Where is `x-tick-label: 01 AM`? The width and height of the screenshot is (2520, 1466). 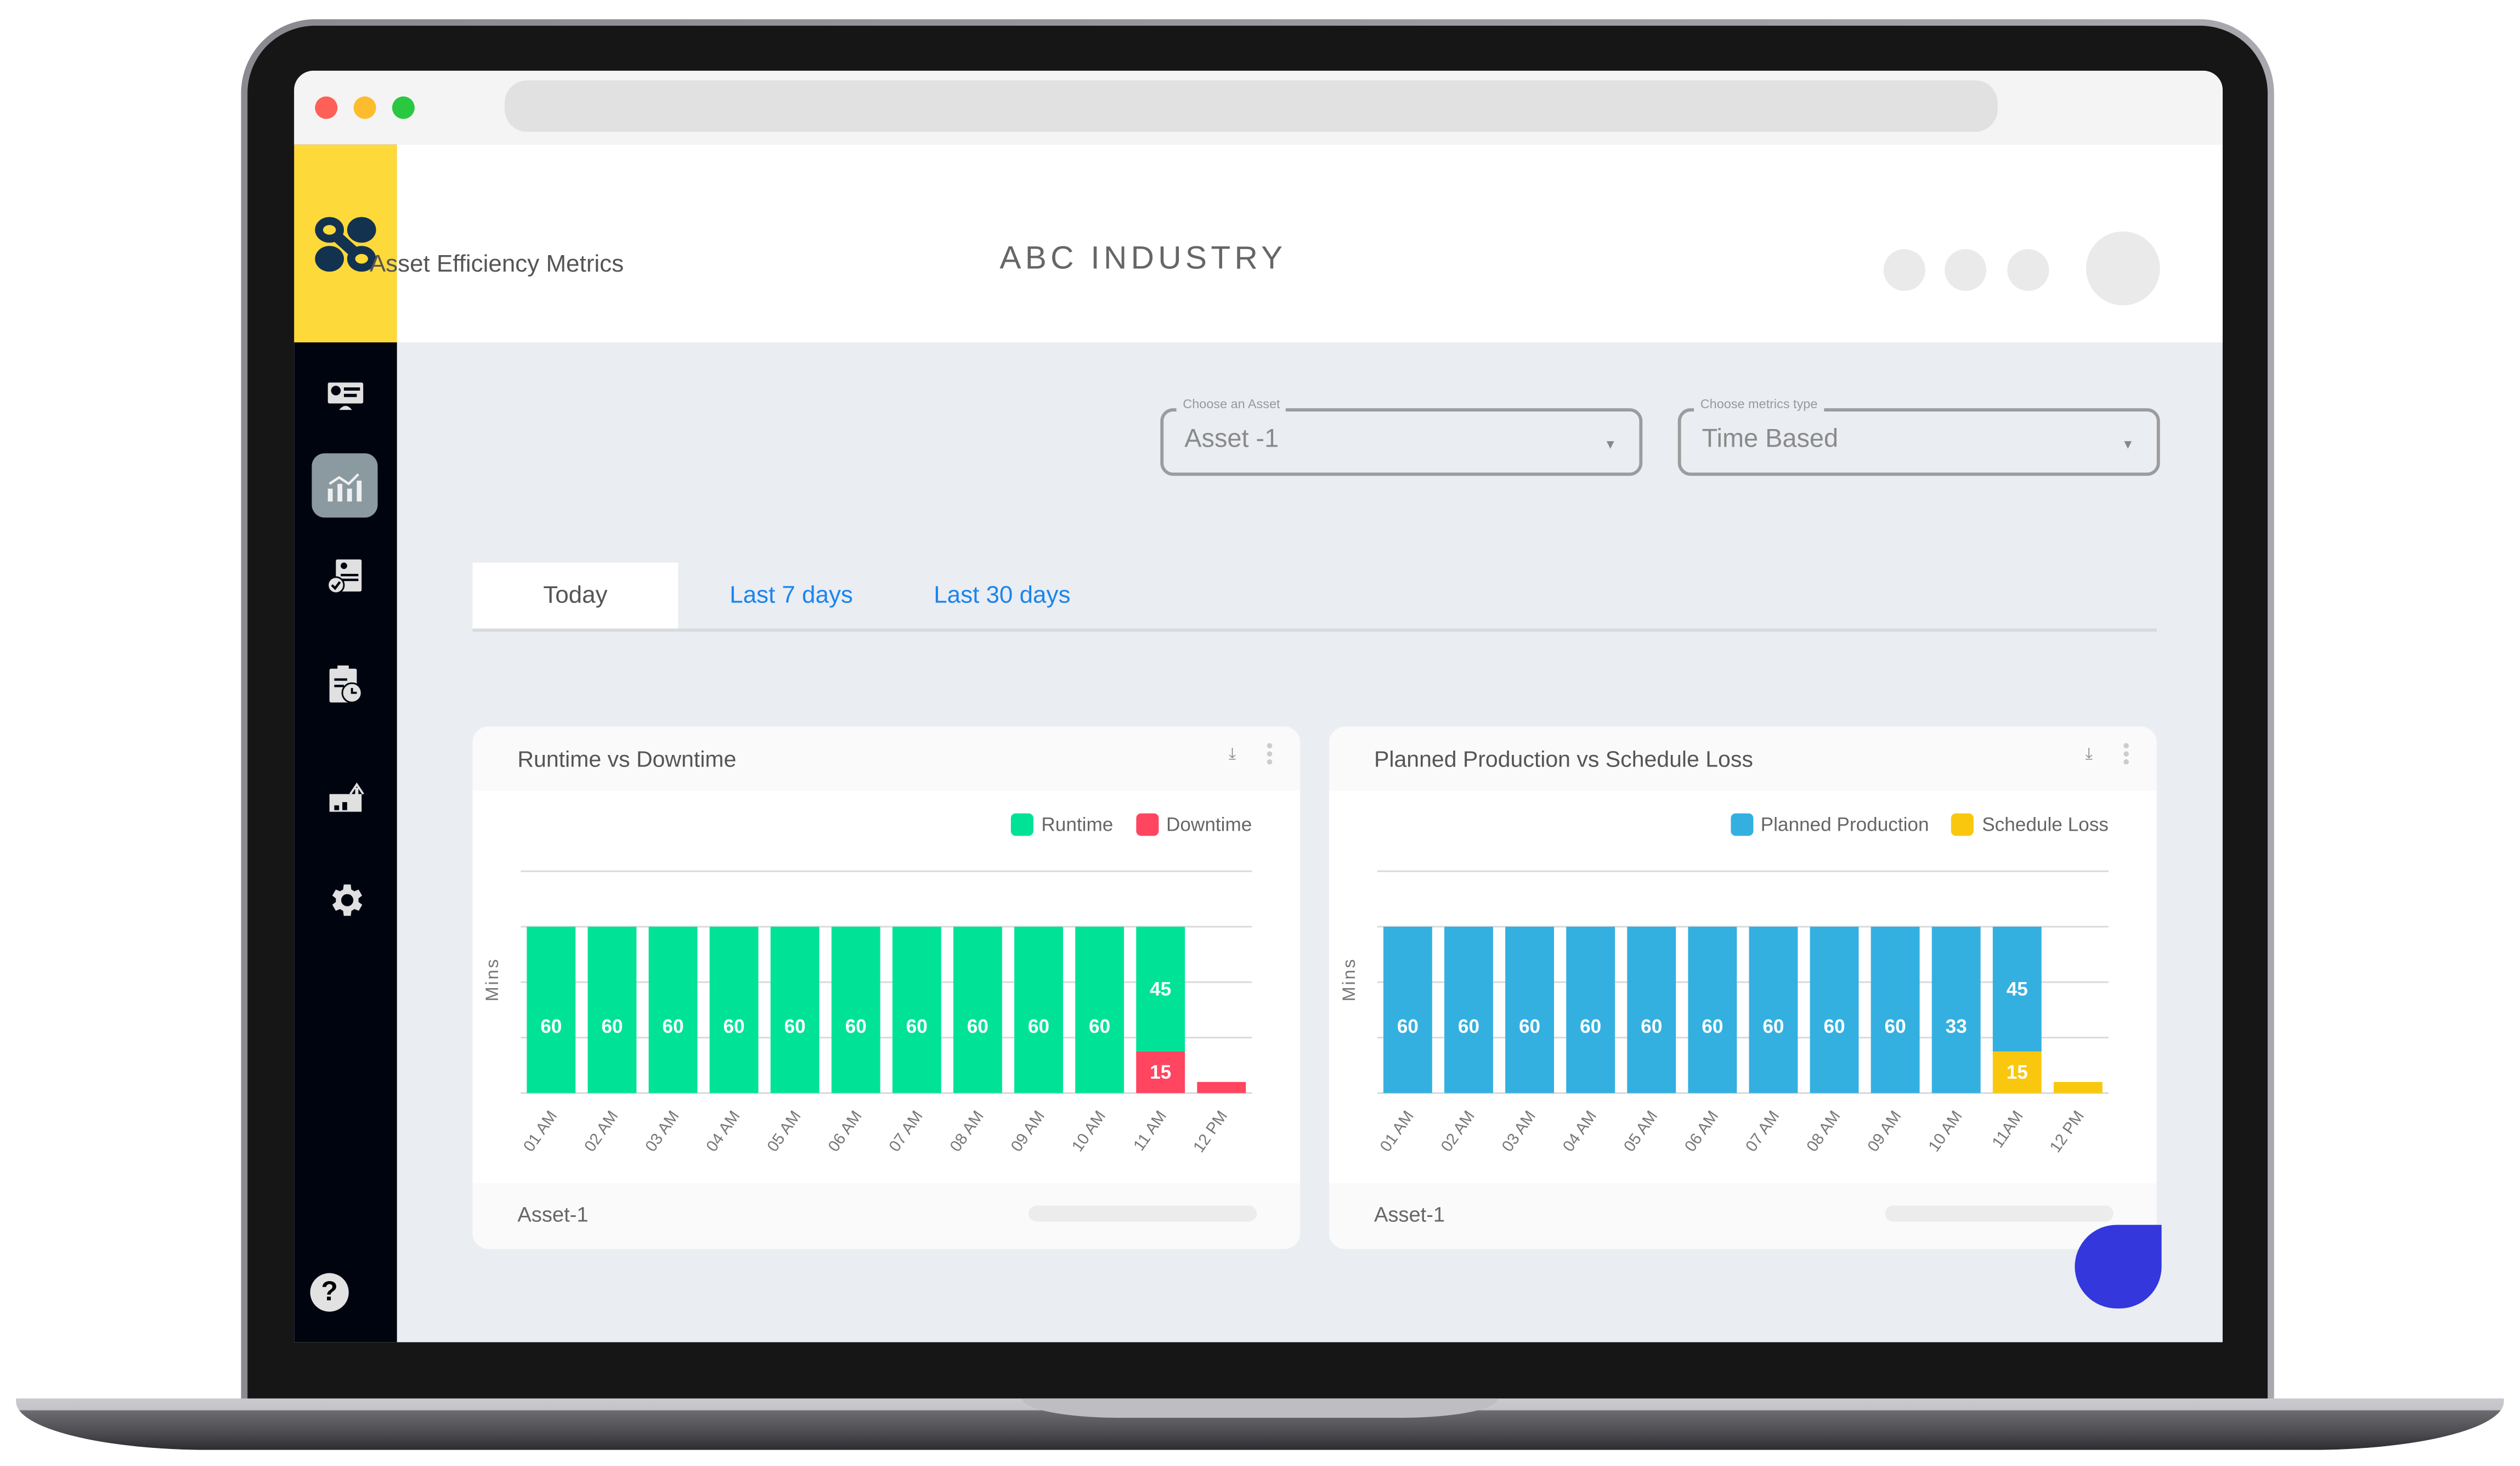
x-tick-label: 01 AM is located at coordinates (1396, 1131).